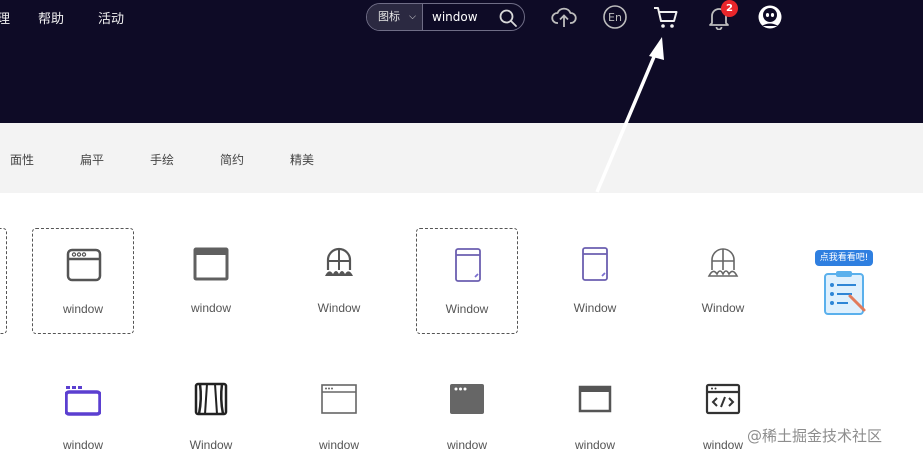  I want to click on filter-handdrawn: 手绘, so click(162, 159).